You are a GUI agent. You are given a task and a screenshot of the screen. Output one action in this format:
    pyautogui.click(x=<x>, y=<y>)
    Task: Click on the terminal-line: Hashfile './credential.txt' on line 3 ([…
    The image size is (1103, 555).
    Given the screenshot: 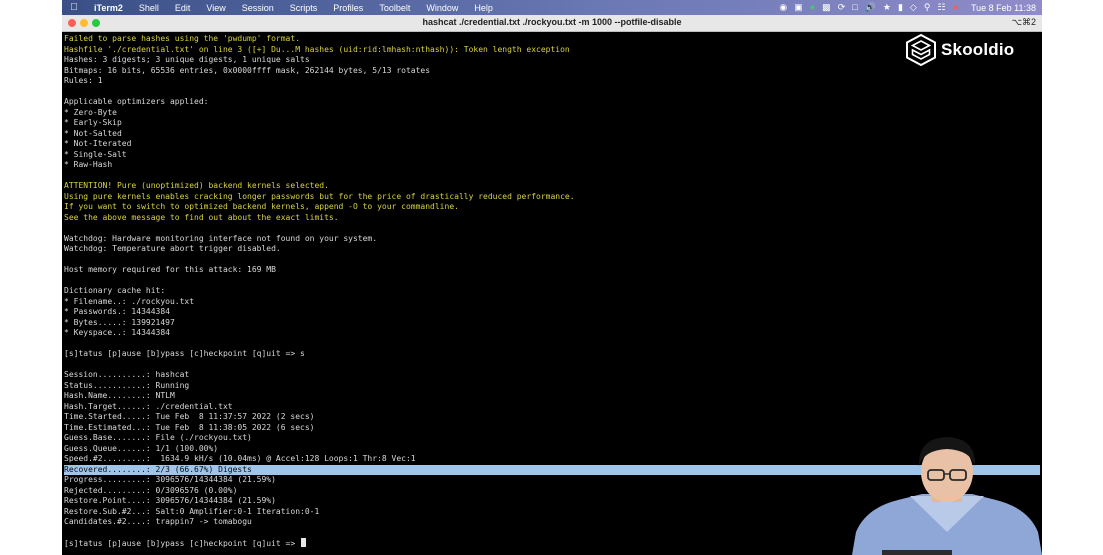 What is the action you would take?
    pyautogui.click(x=552, y=50)
    